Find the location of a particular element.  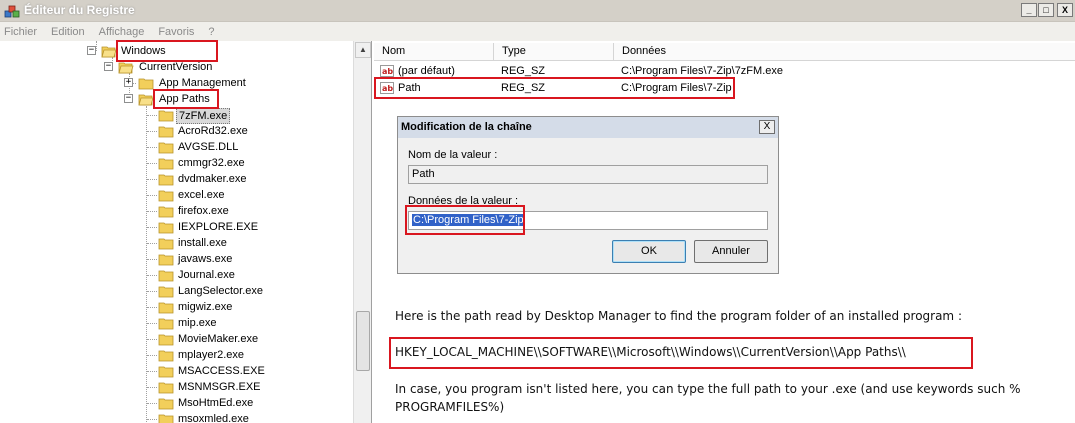

cancel-button: Annuler is located at coordinates (731, 251).